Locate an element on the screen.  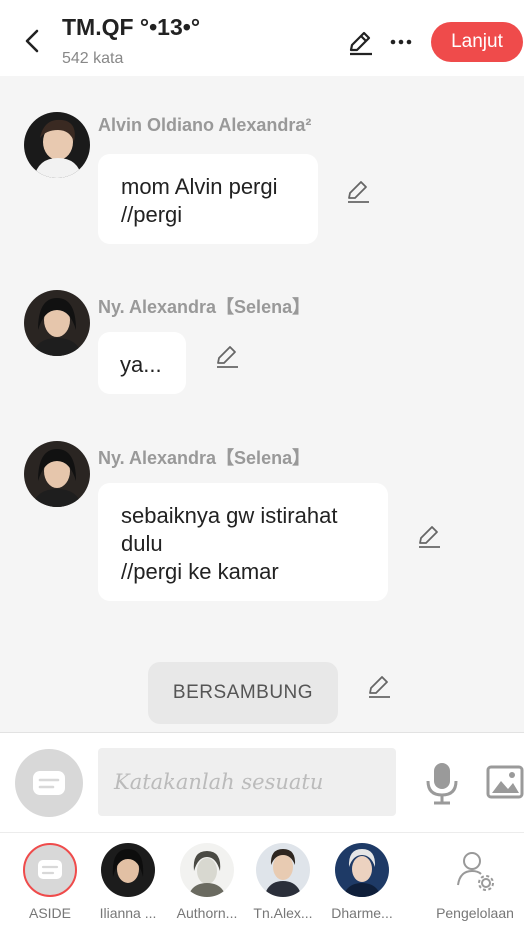
next-button: Lanjut is located at coordinates (477, 42).